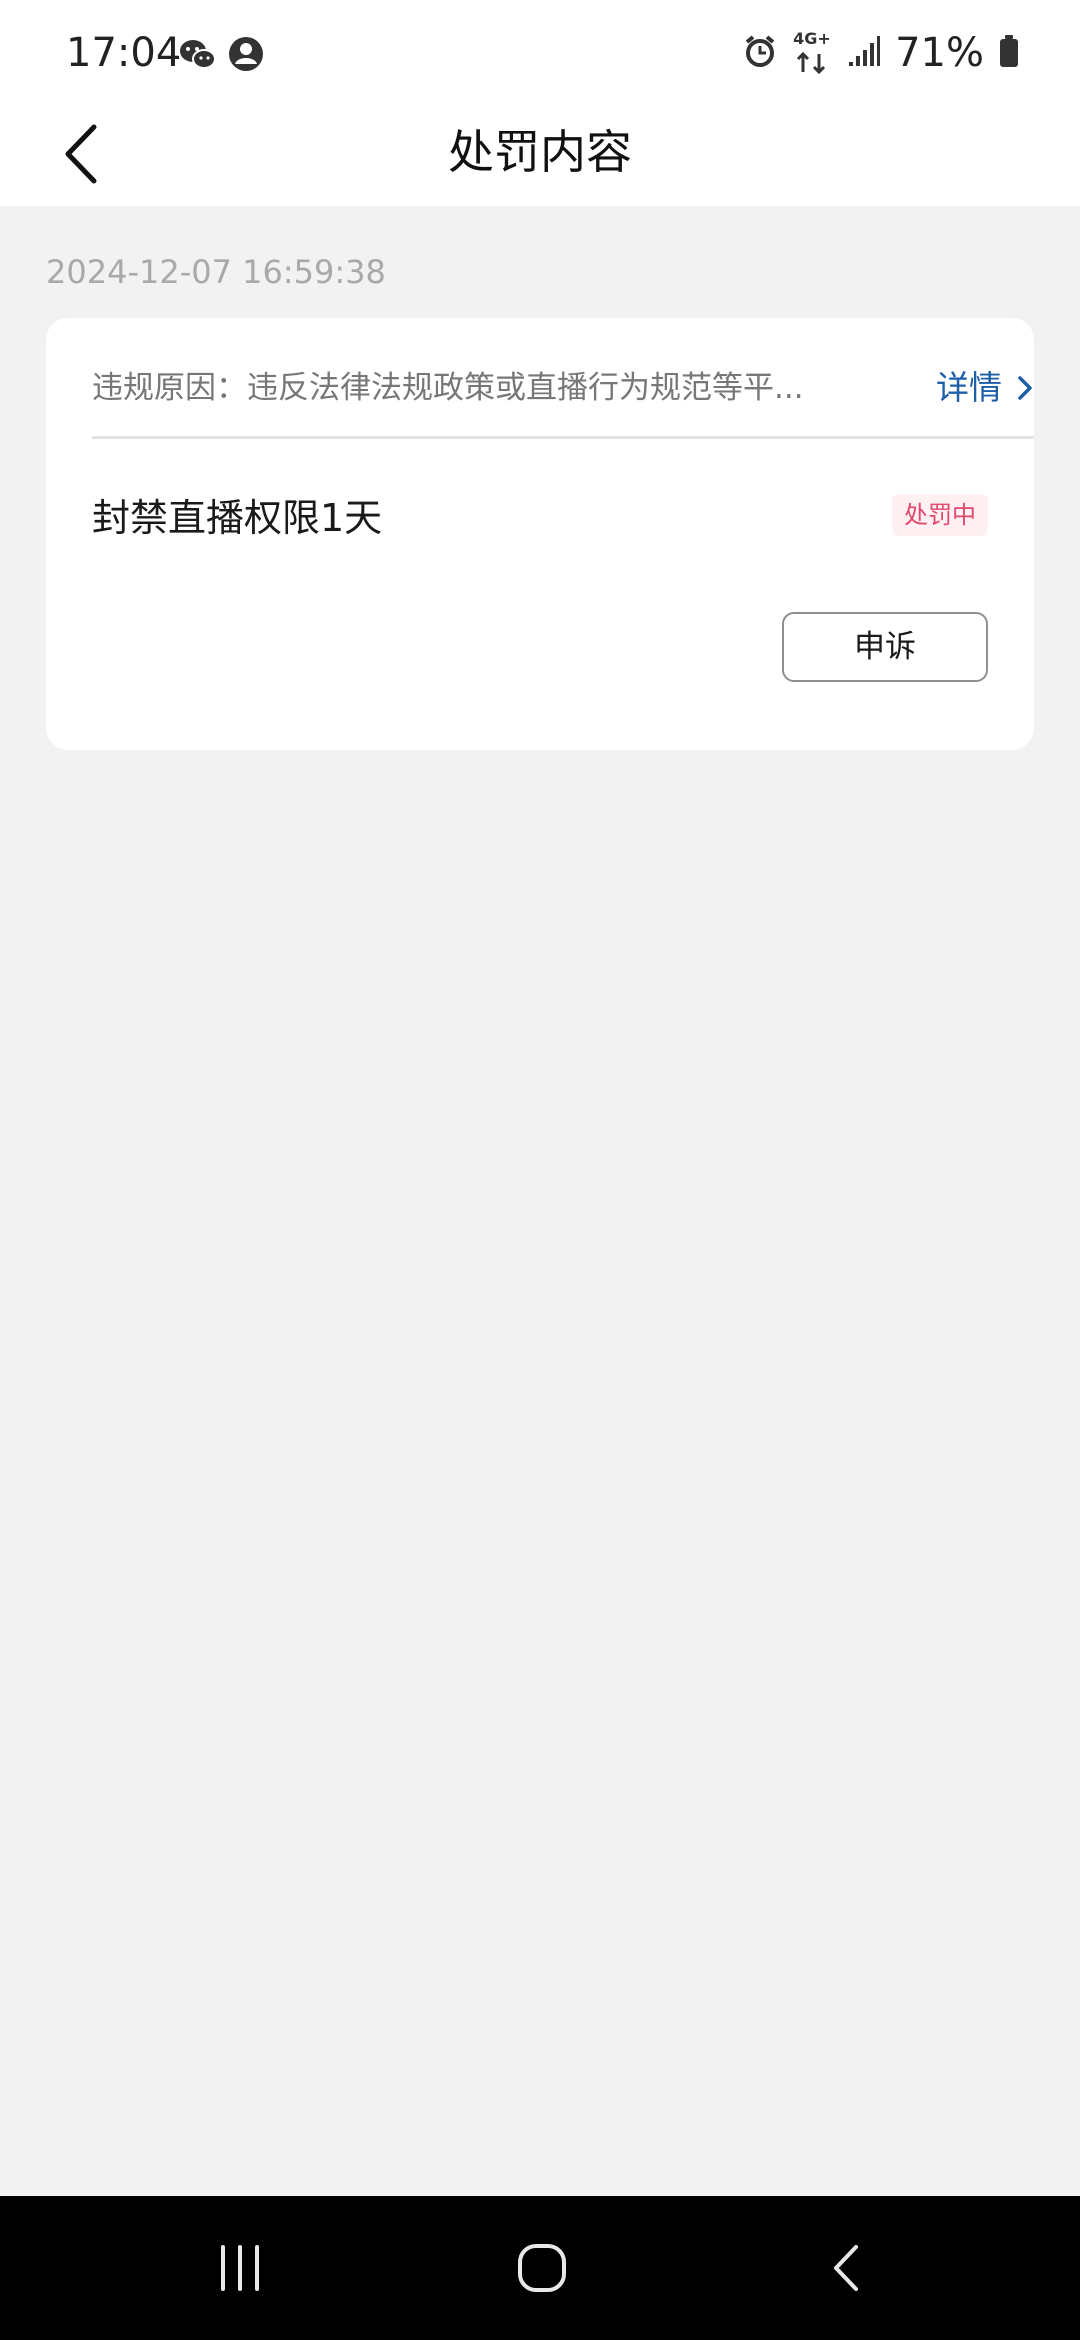 The width and height of the screenshot is (1080, 2340). I want to click on penalty-title: 封禁直播权限1天, so click(237, 518).